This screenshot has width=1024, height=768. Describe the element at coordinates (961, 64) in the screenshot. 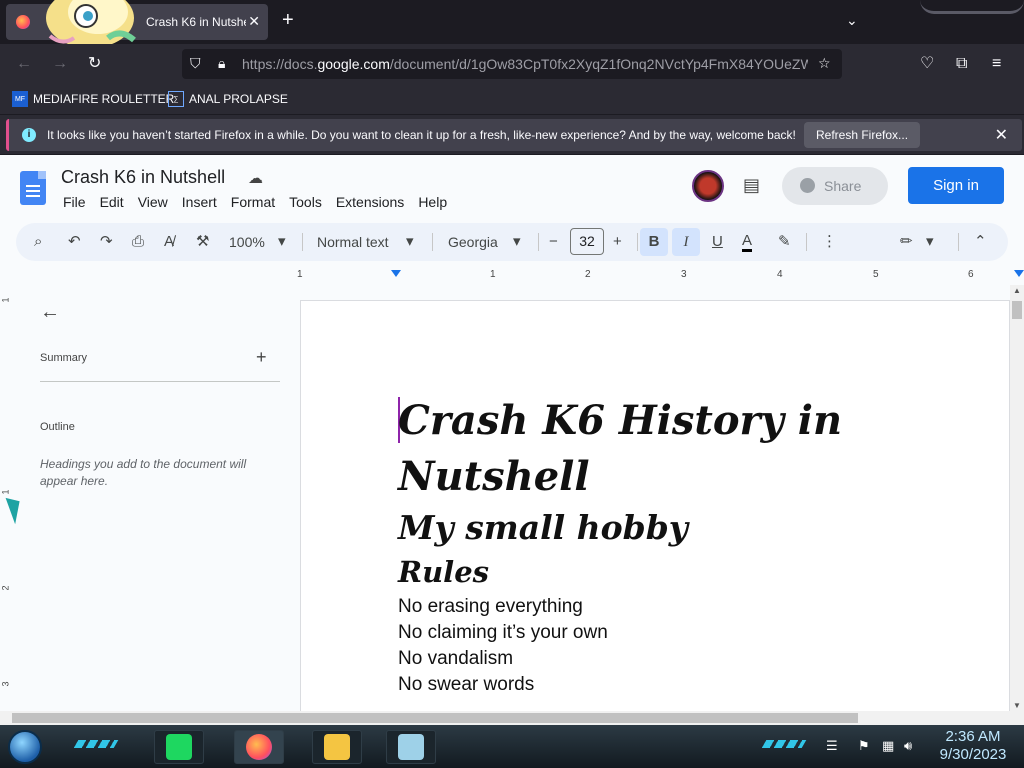

I see `extensions-icon: ⧉` at that location.